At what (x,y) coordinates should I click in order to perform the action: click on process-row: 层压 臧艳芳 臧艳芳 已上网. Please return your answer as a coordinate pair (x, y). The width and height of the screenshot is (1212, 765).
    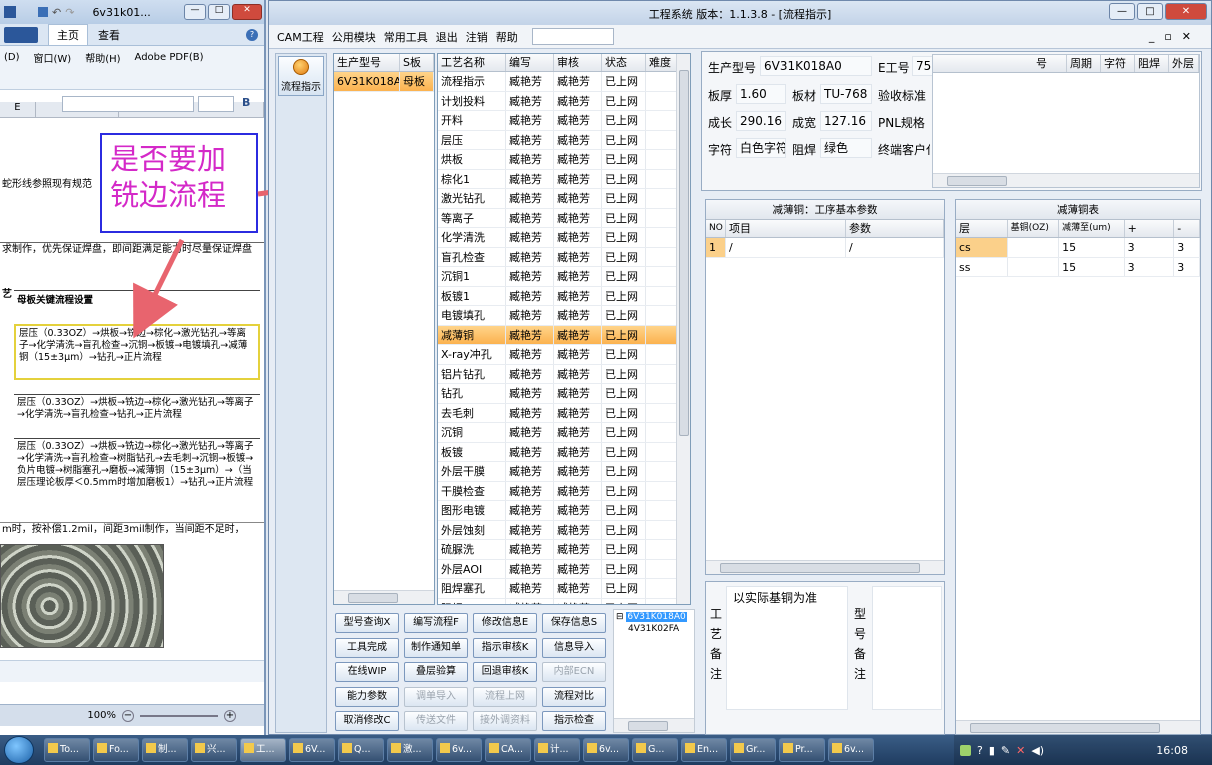
    Looking at the image, I should click on (564, 140).